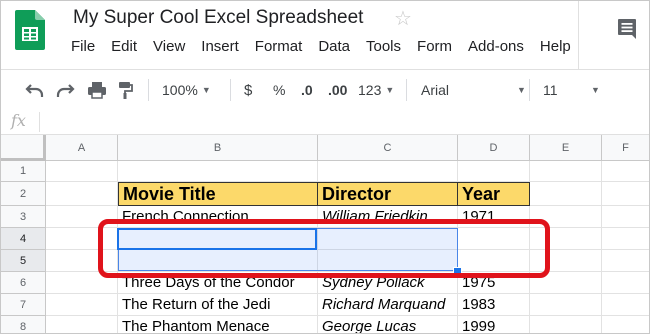 This screenshot has height=334, width=650. What do you see at coordinates (337, 90) in the screenshot?
I see `increase-decimal-button: .00` at bounding box center [337, 90].